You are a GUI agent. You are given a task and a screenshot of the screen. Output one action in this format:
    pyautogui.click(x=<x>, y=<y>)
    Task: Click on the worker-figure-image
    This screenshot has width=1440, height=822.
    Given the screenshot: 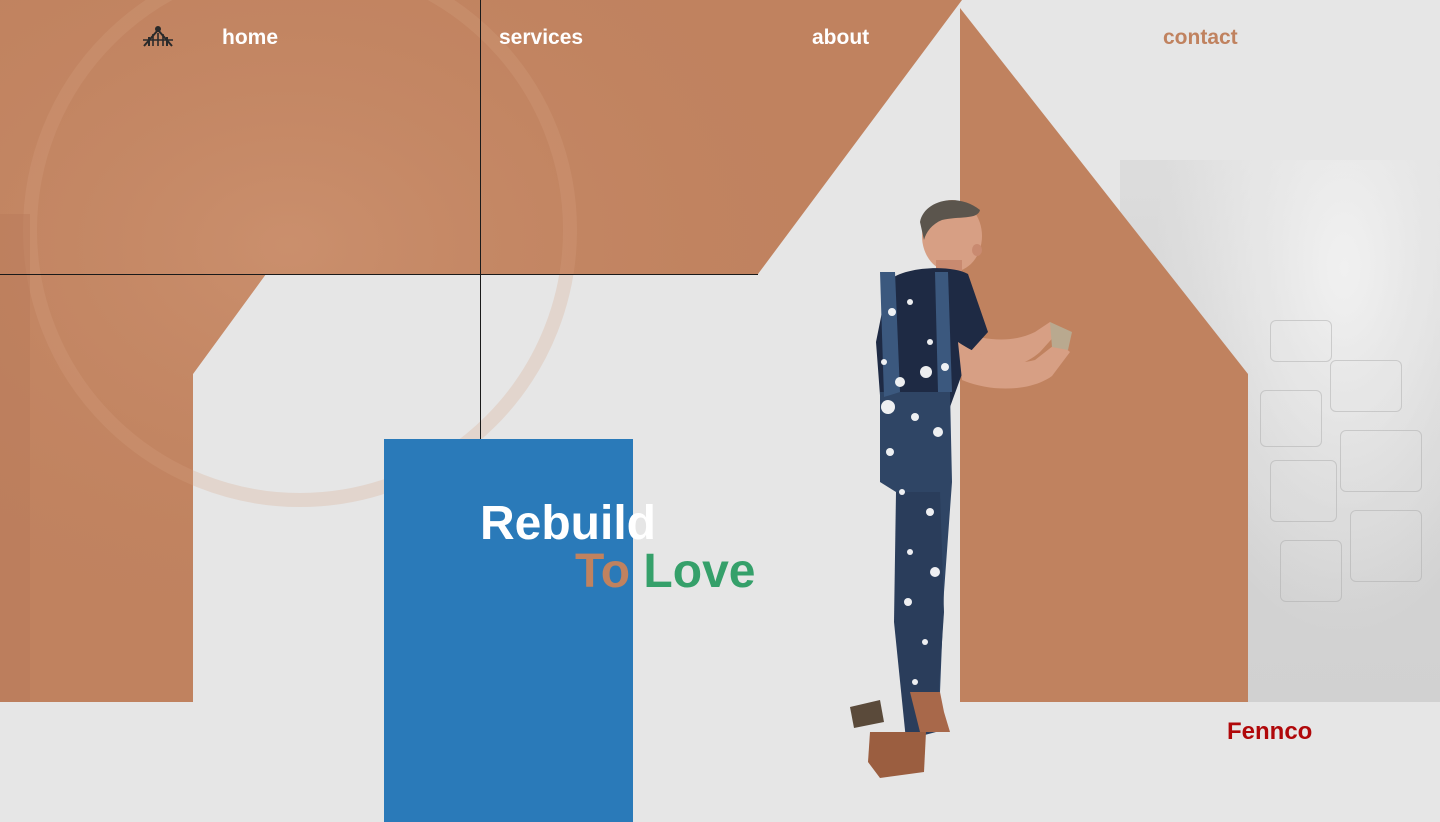 What is the action you would take?
    pyautogui.click(x=961, y=489)
    